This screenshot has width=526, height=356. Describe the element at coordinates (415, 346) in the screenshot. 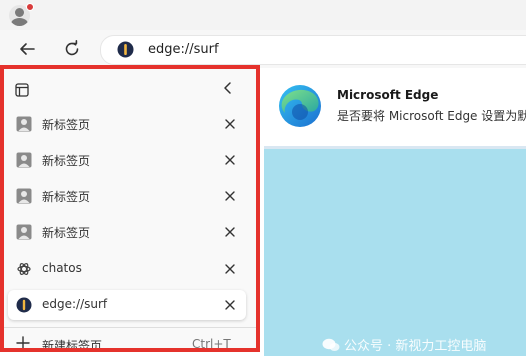

I see `watermark-text: 公众号 · 新视力工控电脑` at that location.